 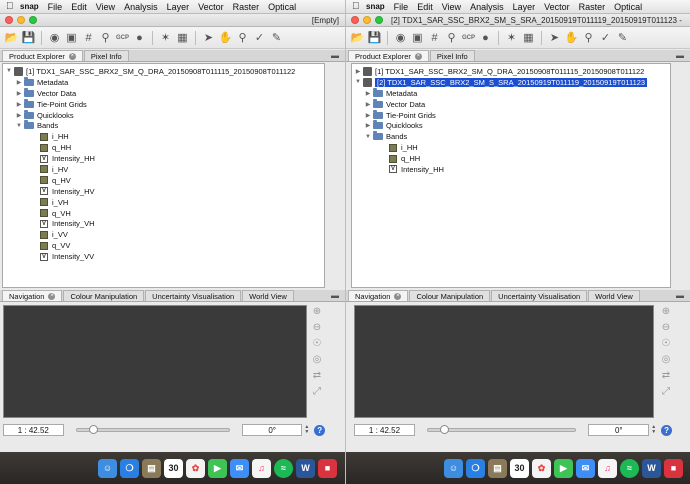 What do you see at coordinates (163, 158) in the screenshot?
I see `tree-band: V Intensity_HH` at bounding box center [163, 158].